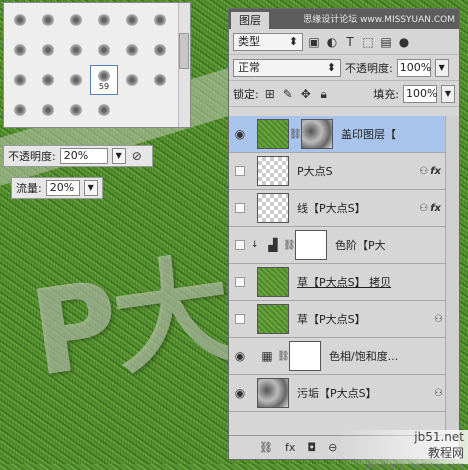 The image size is (468, 470). Describe the element at coordinates (270, 94) in the screenshot. I see `lock-transparent-icon: ⊞` at that location.